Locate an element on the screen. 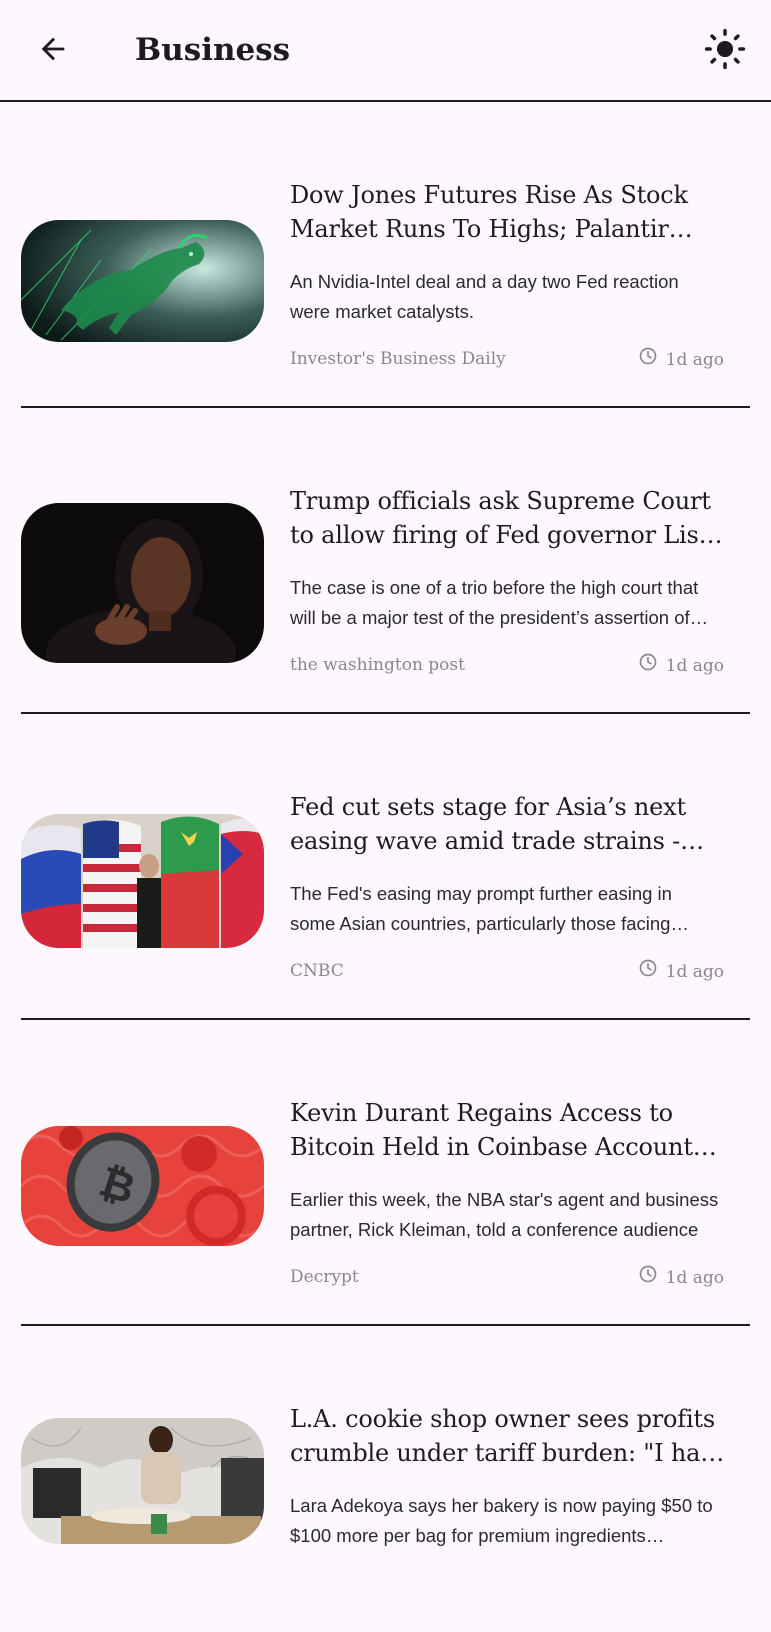  theme-toggle-button is located at coordinates (725, 51).